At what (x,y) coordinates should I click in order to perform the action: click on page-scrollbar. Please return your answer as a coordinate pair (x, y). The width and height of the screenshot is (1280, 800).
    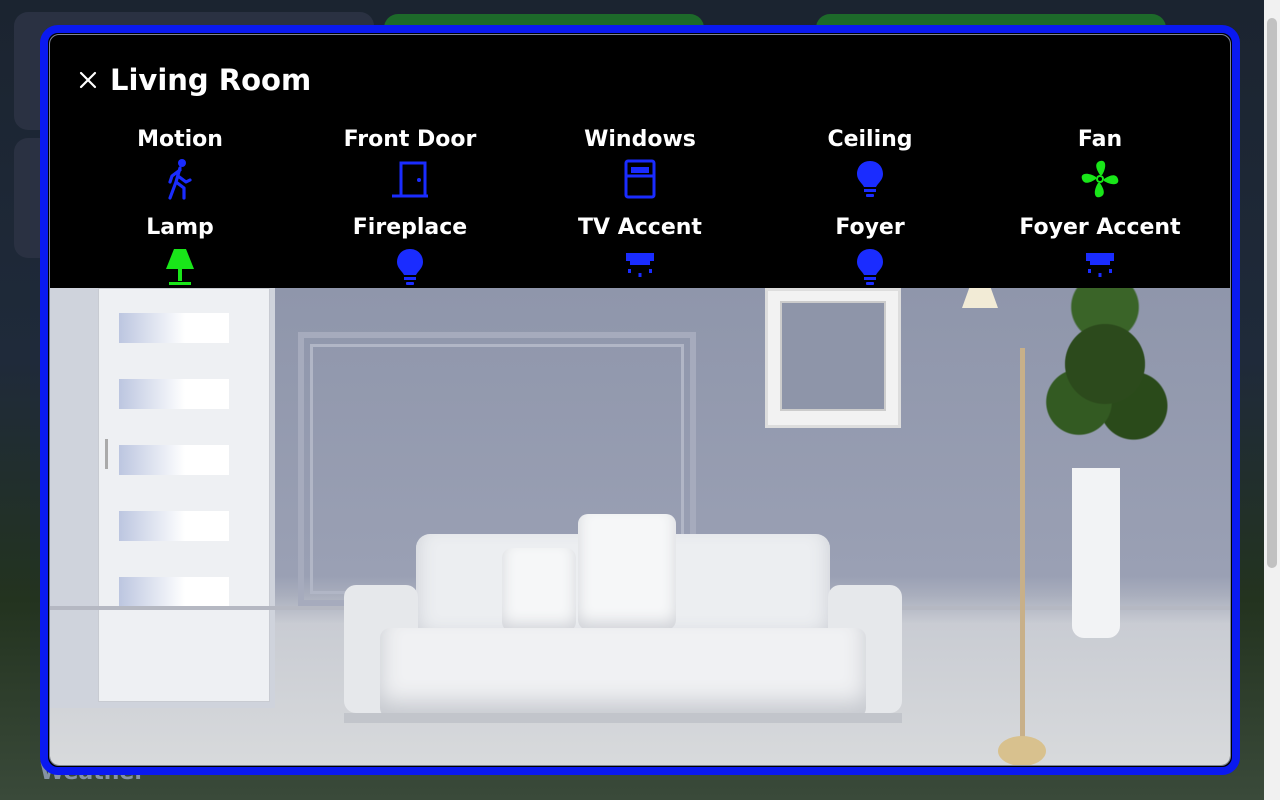
    Looking at the image, I should click on (1272, 400).